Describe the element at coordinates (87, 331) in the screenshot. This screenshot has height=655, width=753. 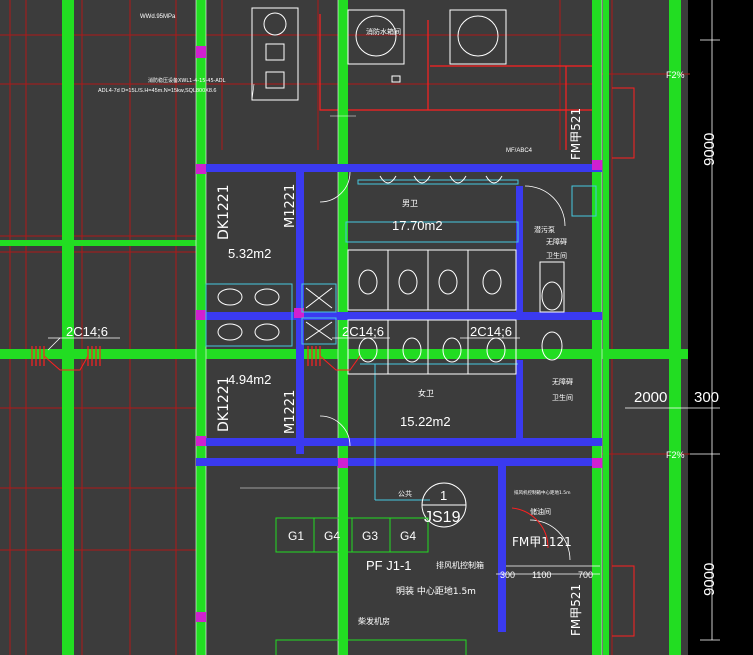
I see `beam-left-label: 2C14;6` at that location.